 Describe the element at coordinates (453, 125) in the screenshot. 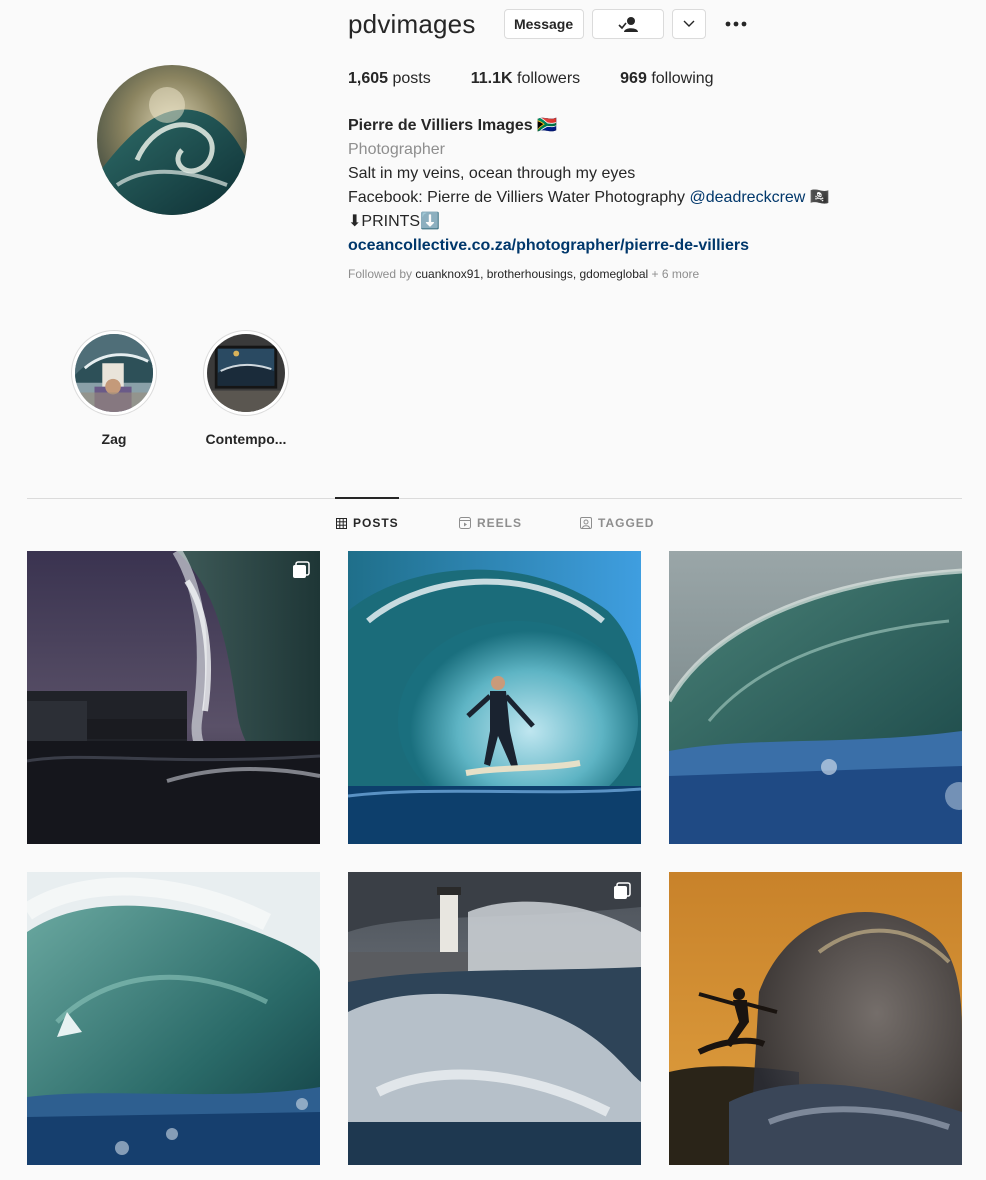

I see `profile-full-name: Pierre de Villiers Images 🇿🇦` at that location.